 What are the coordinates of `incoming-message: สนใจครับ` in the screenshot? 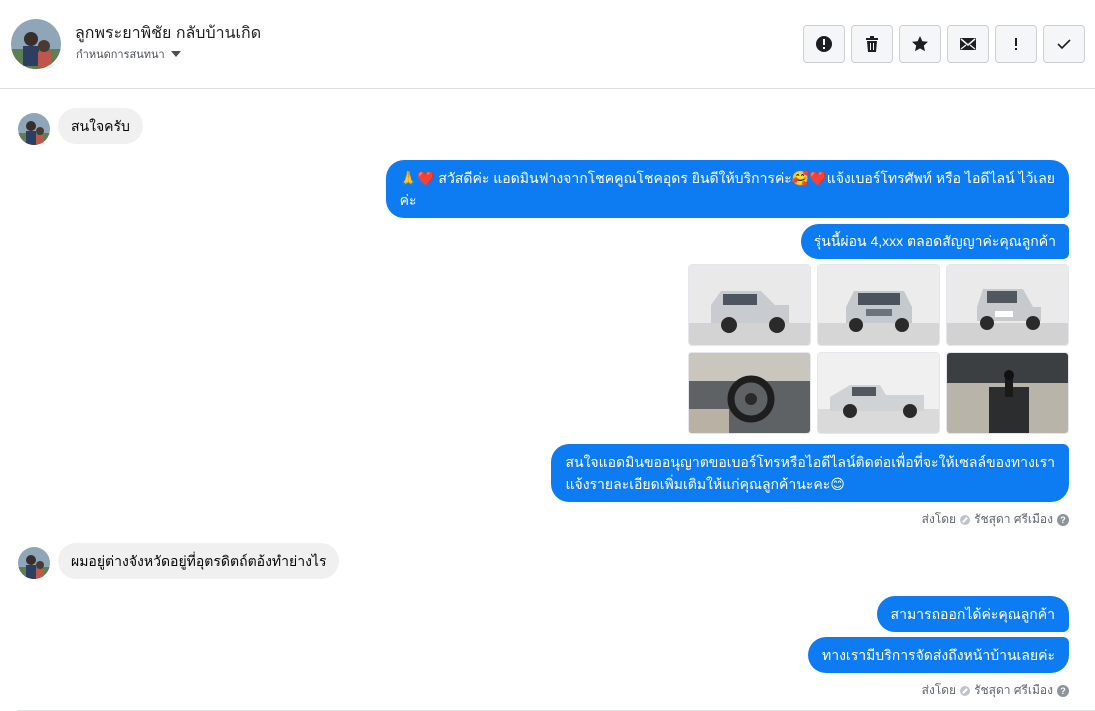 It's located at (100, 126).